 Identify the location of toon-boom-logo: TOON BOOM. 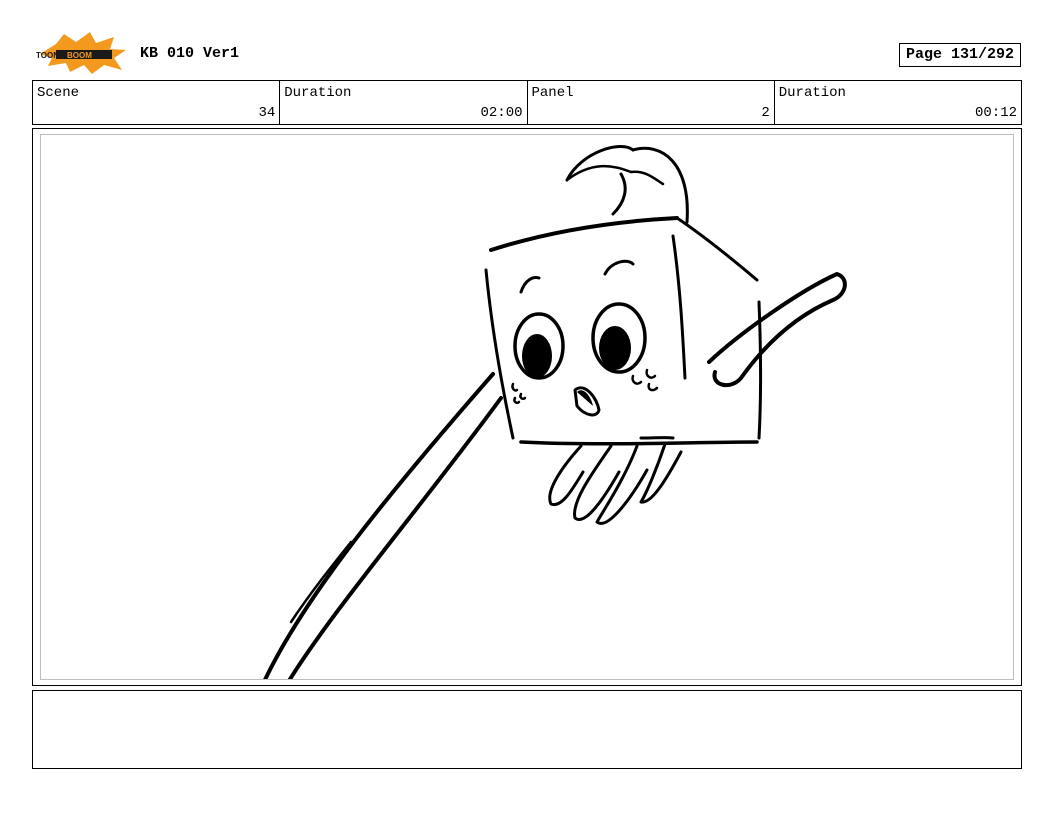
(81, 53).